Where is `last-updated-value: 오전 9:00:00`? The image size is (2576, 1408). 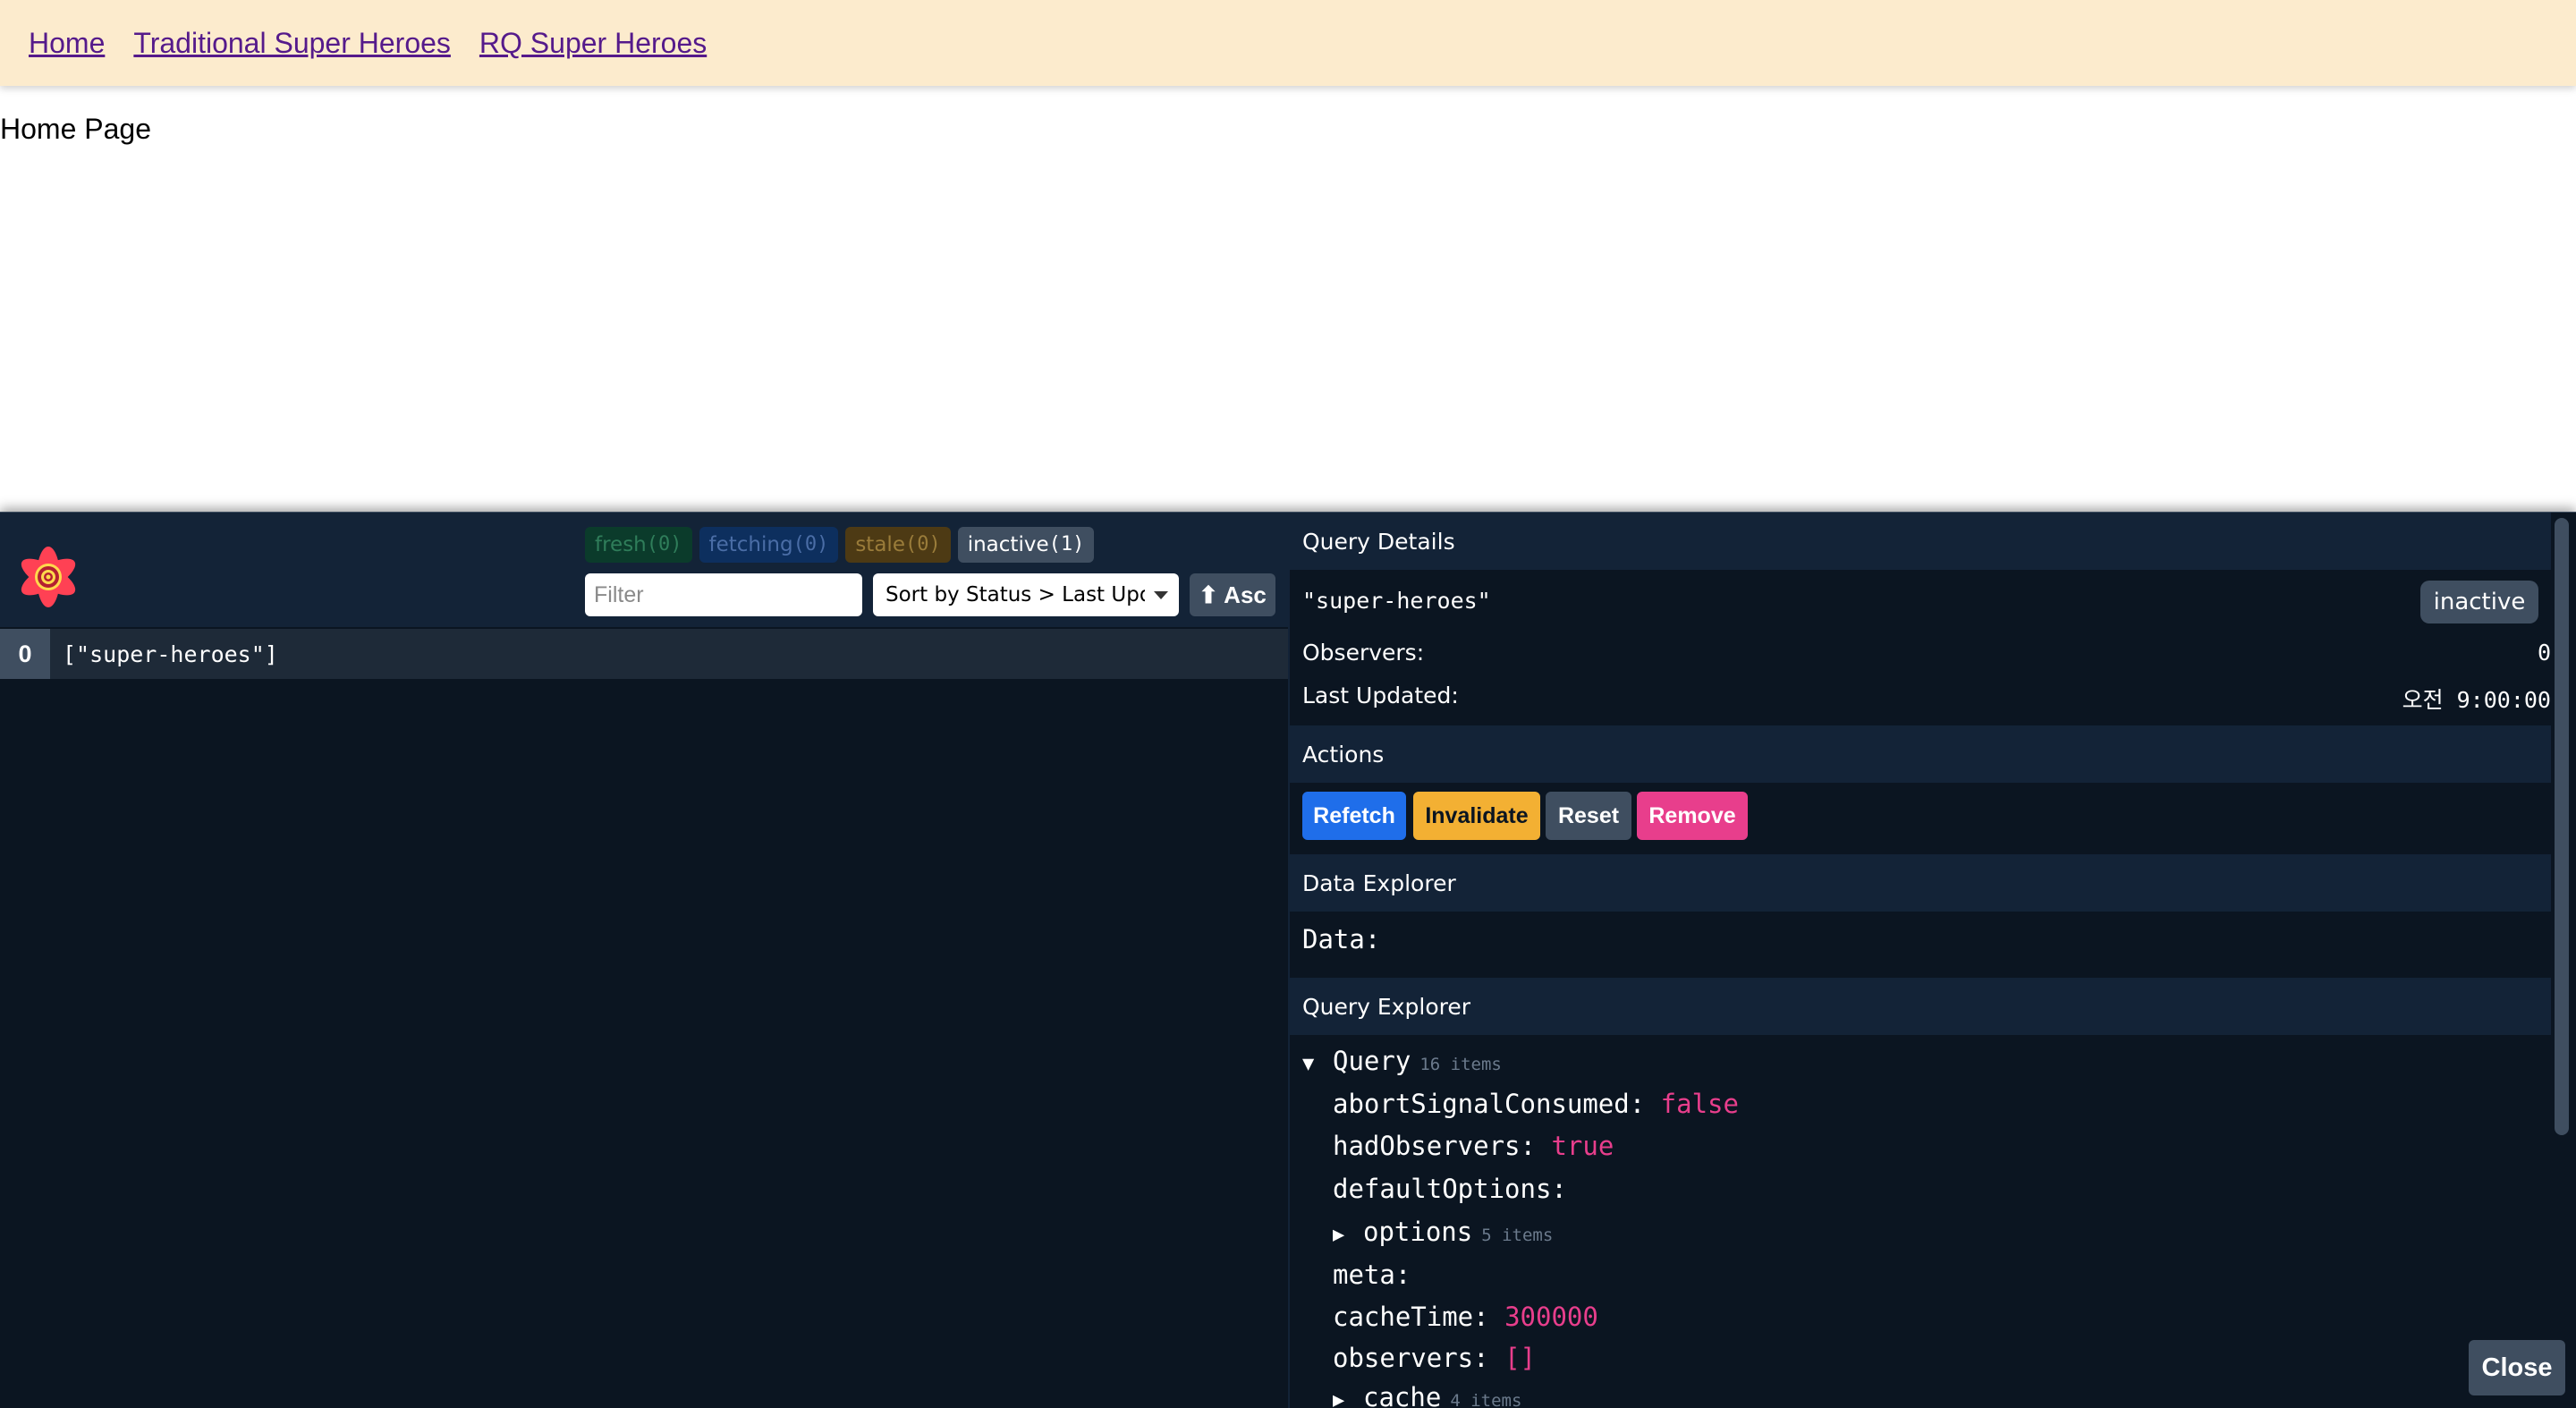 last-updated-value: 오전 9:00:00 is located at coordinates (2476, 700).